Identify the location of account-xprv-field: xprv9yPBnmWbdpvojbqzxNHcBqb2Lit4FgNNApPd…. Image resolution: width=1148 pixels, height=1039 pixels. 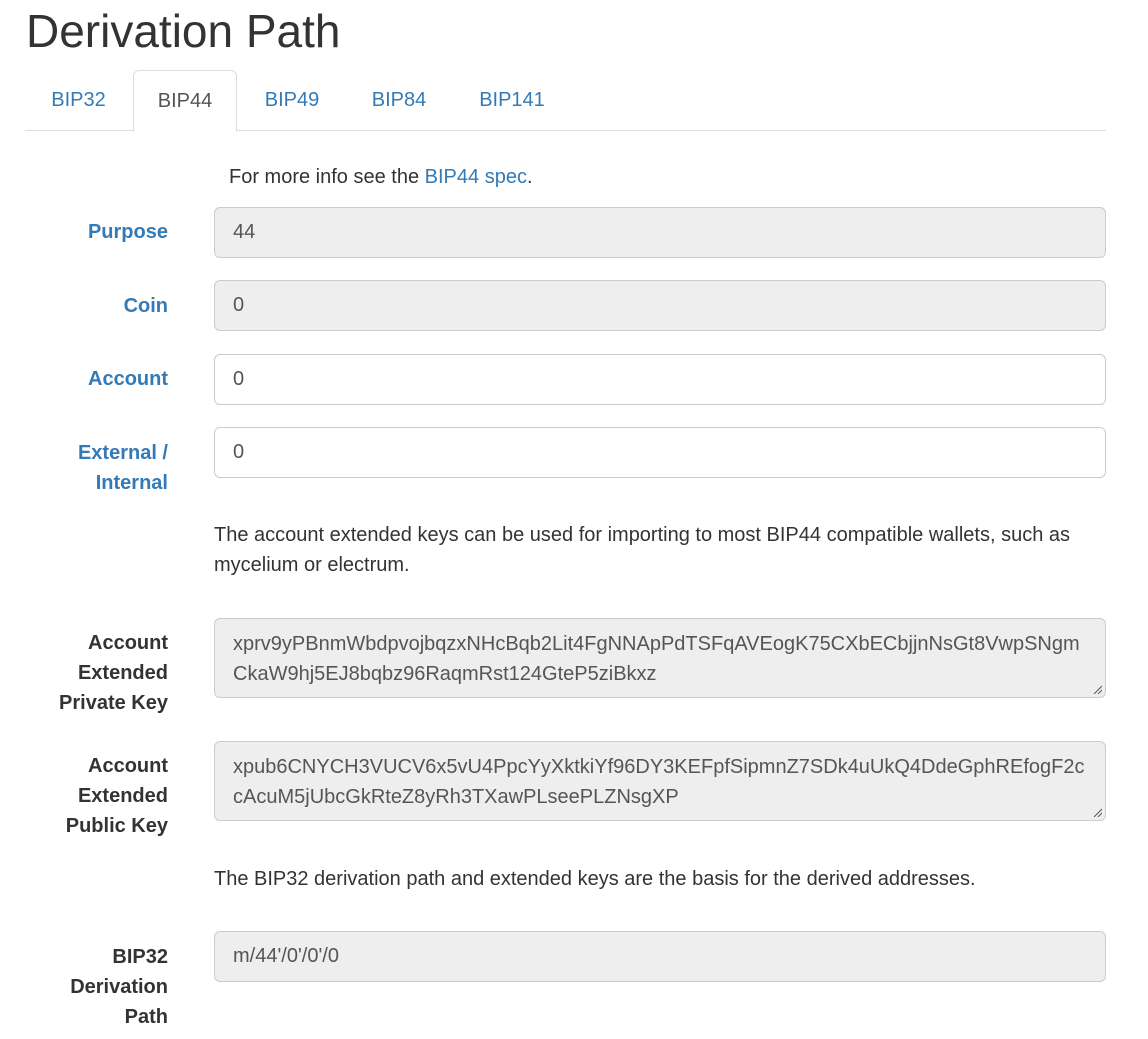
(660, 658).